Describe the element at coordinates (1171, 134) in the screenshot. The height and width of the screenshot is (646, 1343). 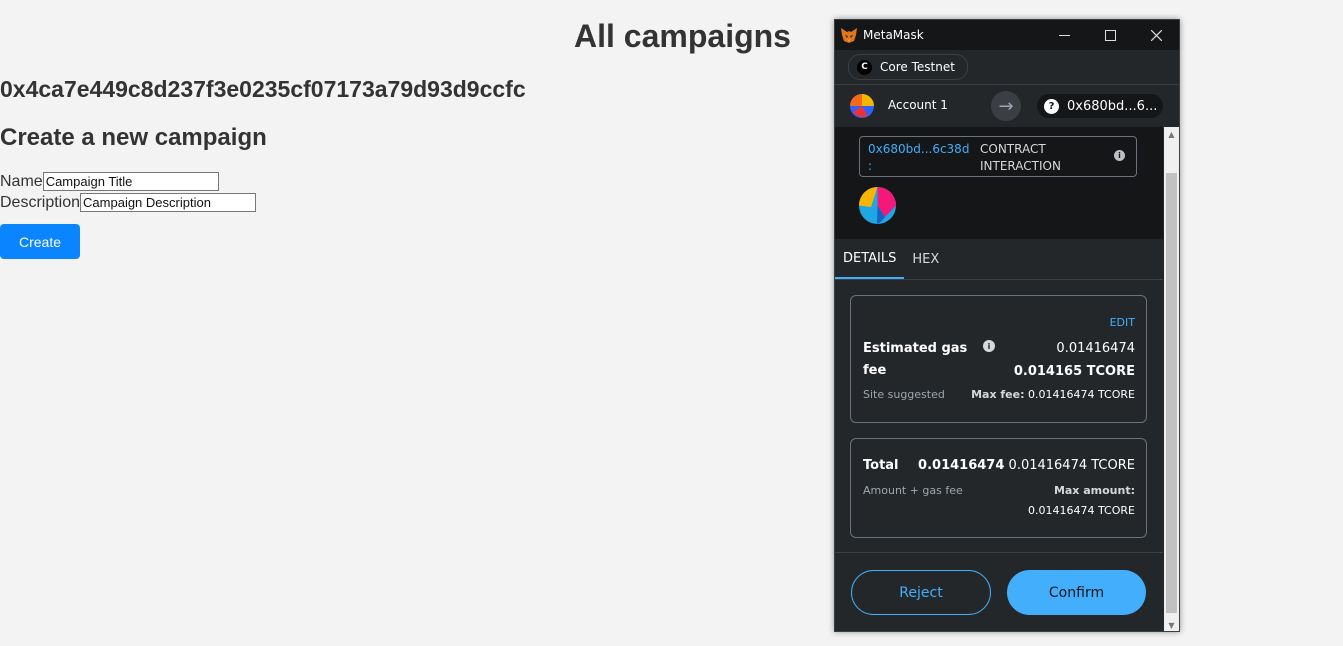
I see `scroll-up-icon: ▲` at that location.